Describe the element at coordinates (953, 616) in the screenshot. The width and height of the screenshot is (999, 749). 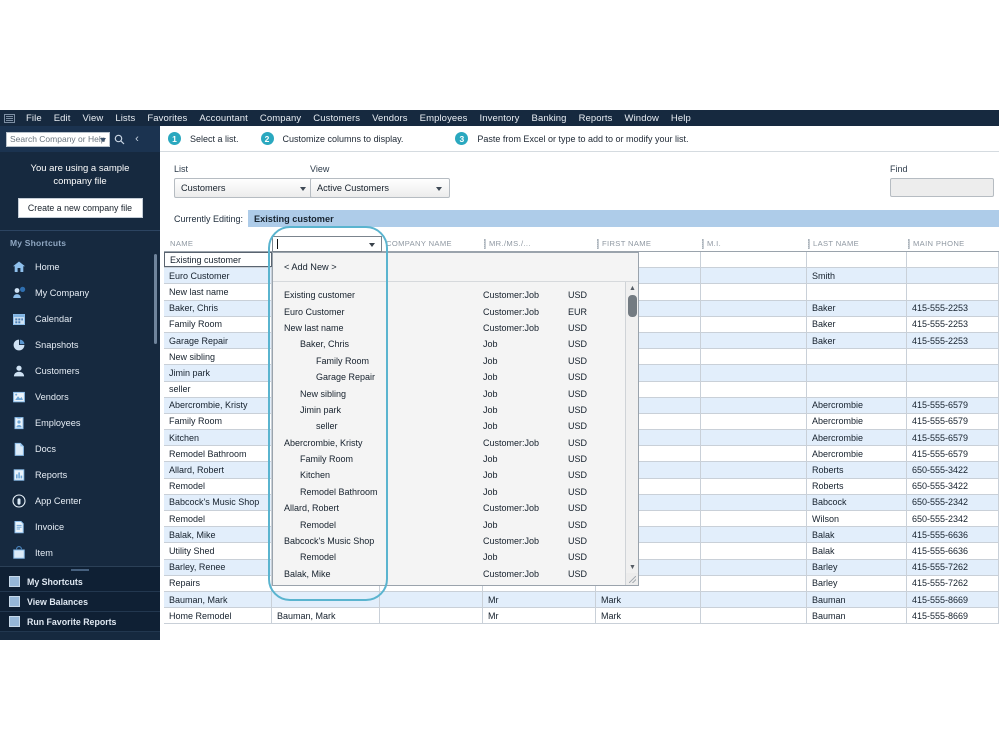
I see `cell-phone: 415-555-8669` at that location.